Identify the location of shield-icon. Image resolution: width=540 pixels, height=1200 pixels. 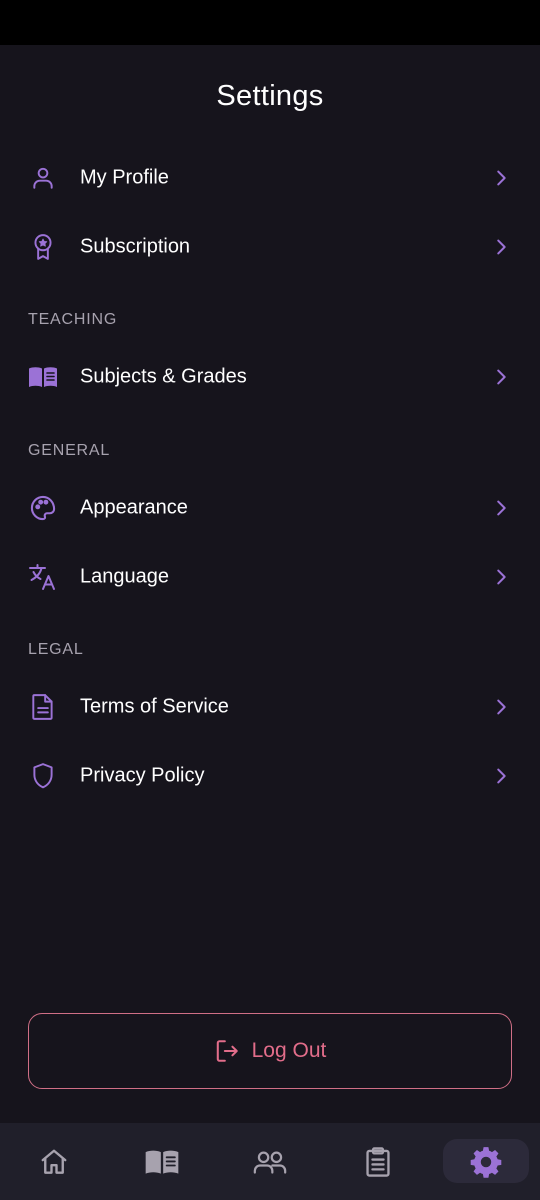
(43, 776).